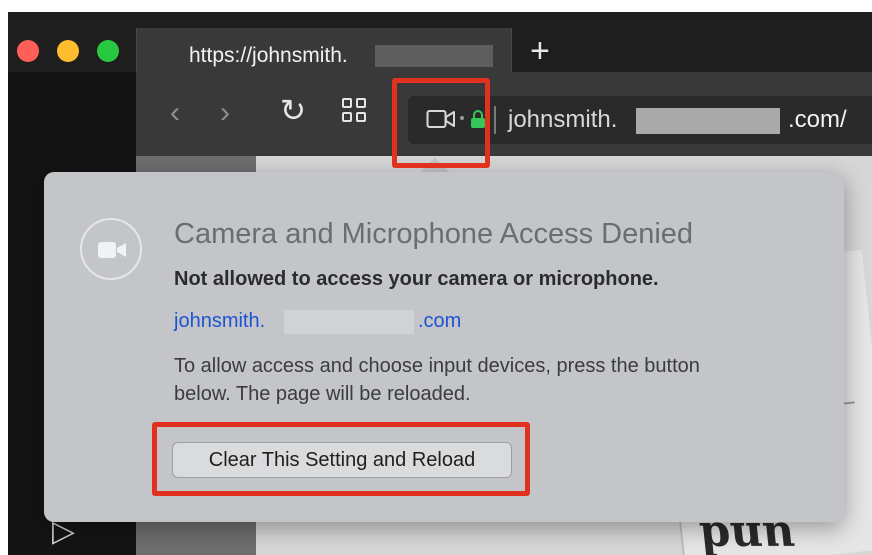 This screenshot has width=872, height=555. I want to click on site-name-prefix: johnsmith., so click(220, 321).